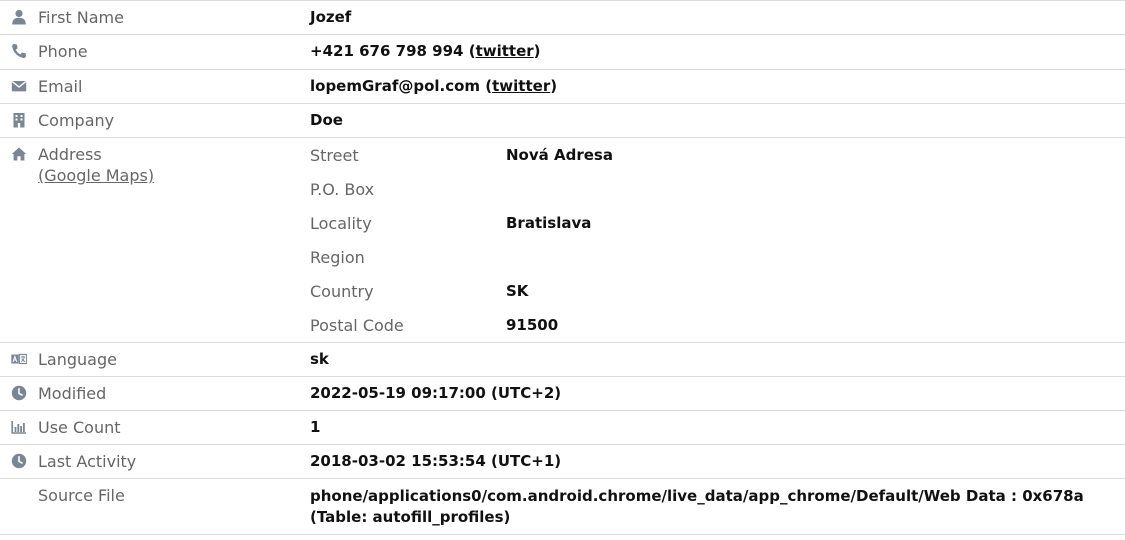 Image resolution: width=1125 pixels, height=540 pixels. What do you see at coordinates (532, 325) in the screenshot?
I see `postal-code-value: 91500` at bounding box center [532, 325].